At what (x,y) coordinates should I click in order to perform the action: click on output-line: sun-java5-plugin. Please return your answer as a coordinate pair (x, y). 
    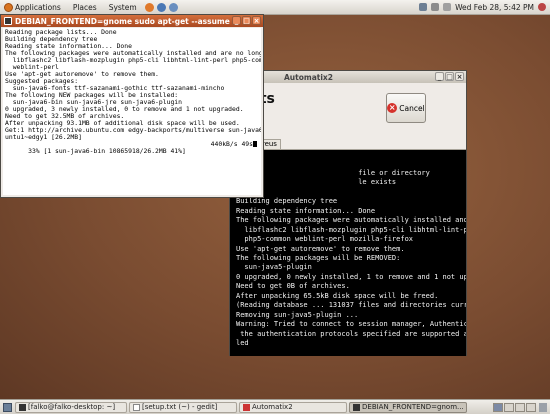
    Looking at the image, I should click on (274, 267).